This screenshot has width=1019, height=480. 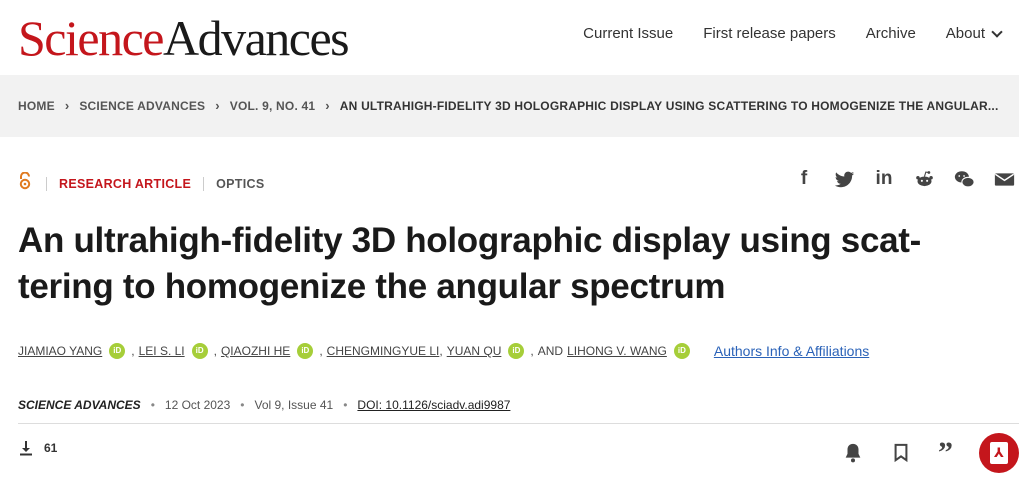 What do you see at coordinates (383, 351) in the screenshot?
I see `author-link: CHENGMINGYUE LI` at bounding box center [383, 351].